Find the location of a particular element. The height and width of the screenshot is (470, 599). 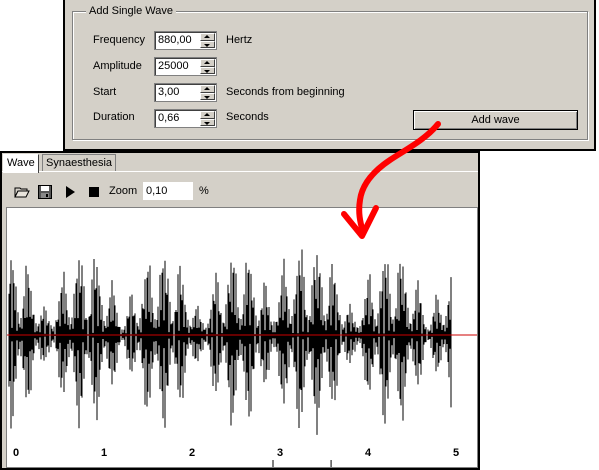

amplitude-label: Amplitude is located at coordinates (117, 66).